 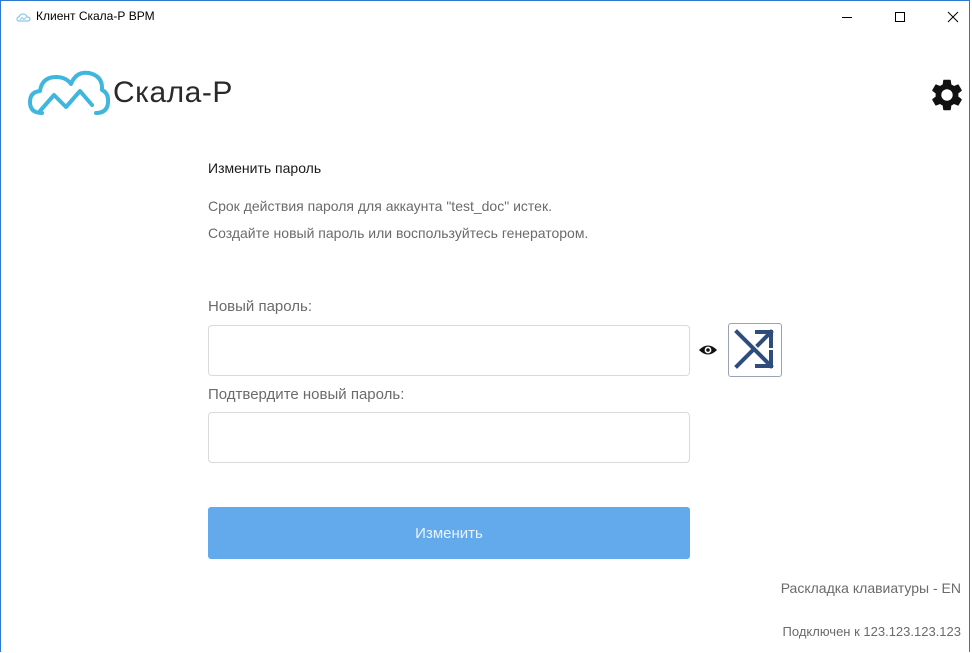 What do you see at coordinates (260, 306) in the screenshot?
I see `new-password-label: Новый пароль:` at bounding box center [260, 306].